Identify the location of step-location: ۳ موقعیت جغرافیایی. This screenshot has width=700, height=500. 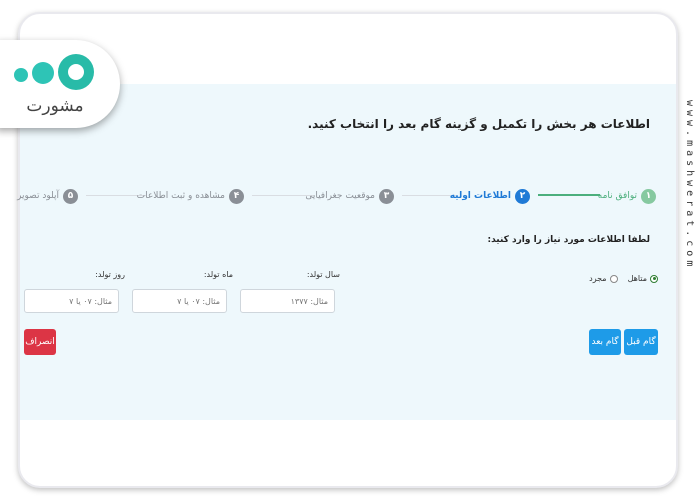
(349, 196).